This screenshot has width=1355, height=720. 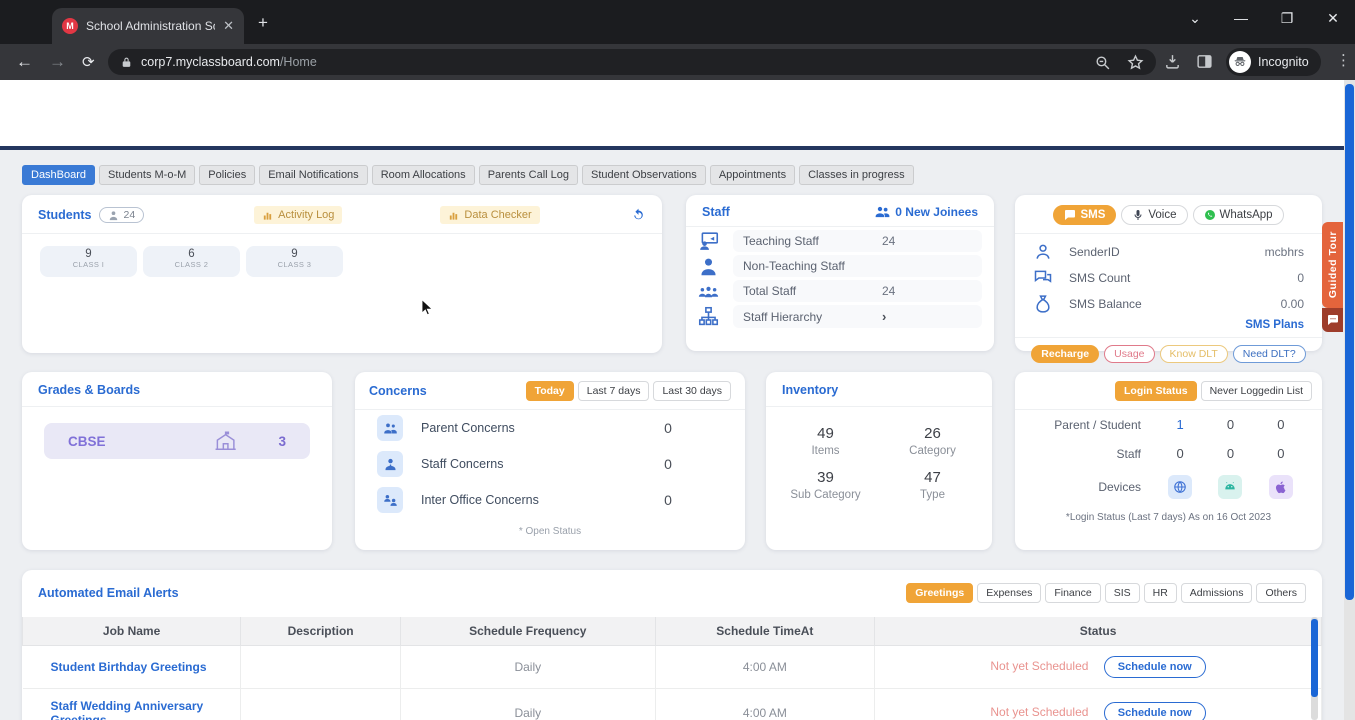 What do you see at coordinates (225, 441) in the screenshot?
I see `school-building-icon` at bounding box center [225, 441].